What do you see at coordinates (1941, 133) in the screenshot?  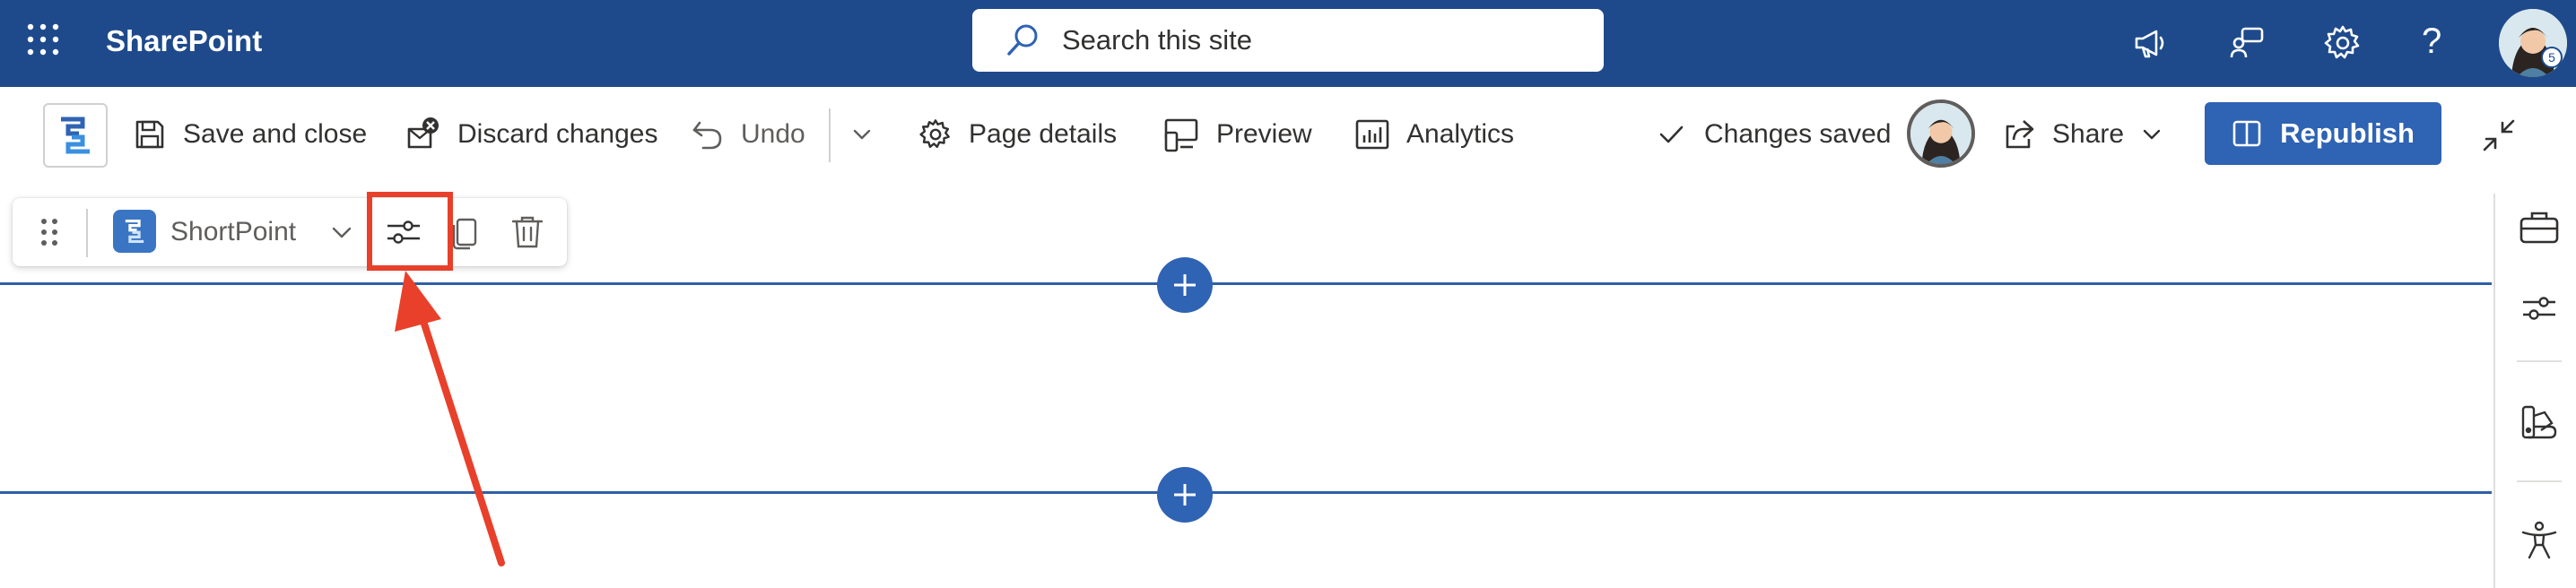 I see `coauthor-avatar` at bounding box center [1941, 133].